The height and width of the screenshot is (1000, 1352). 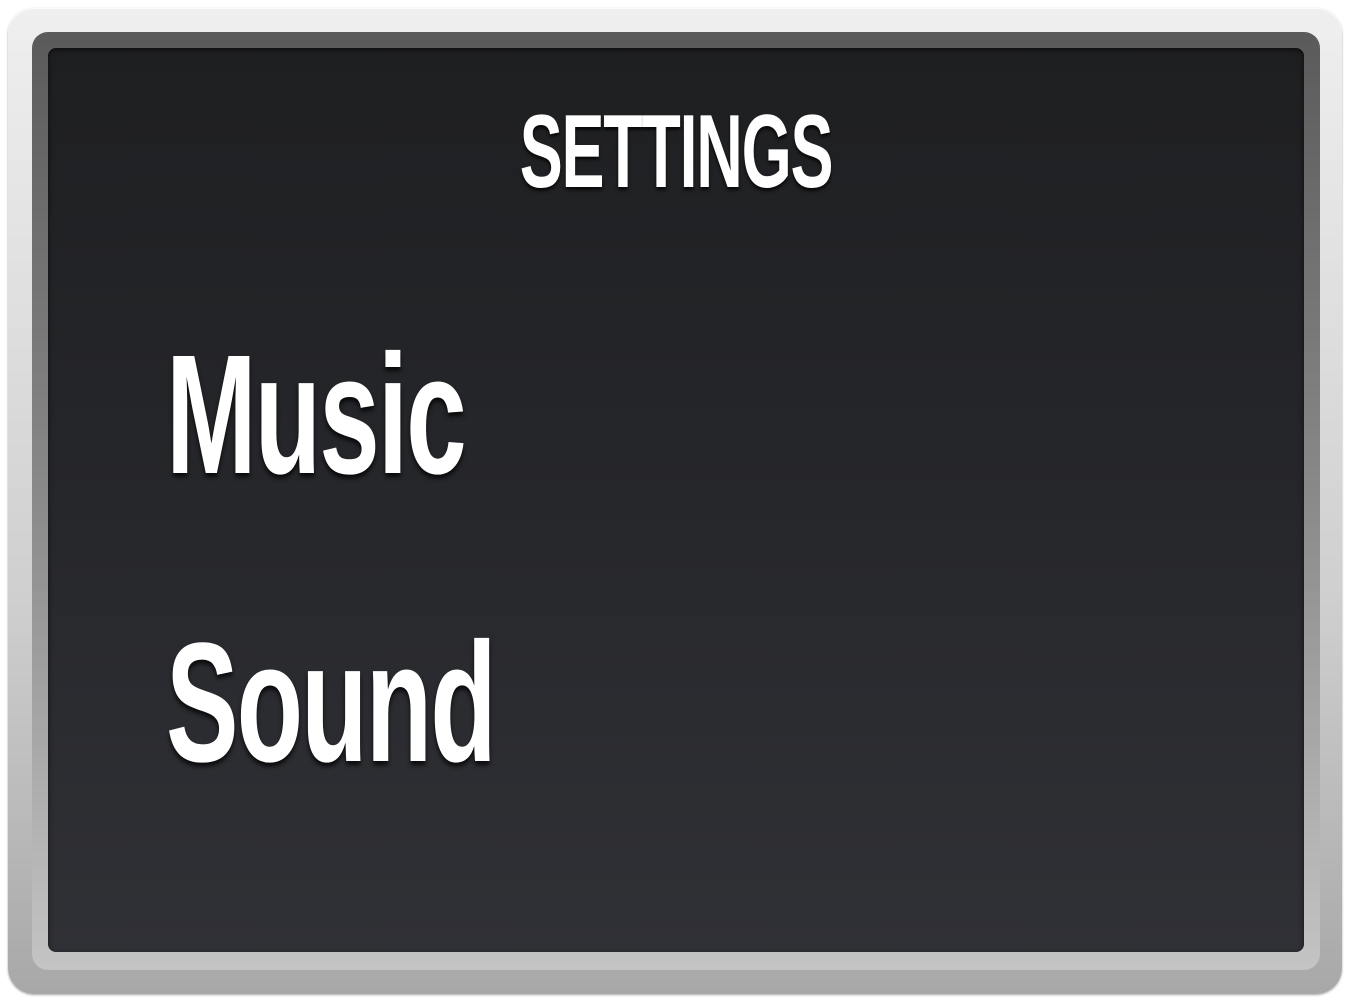 I want to click on page-title: SETTINGS, so click(x=676, y=152).